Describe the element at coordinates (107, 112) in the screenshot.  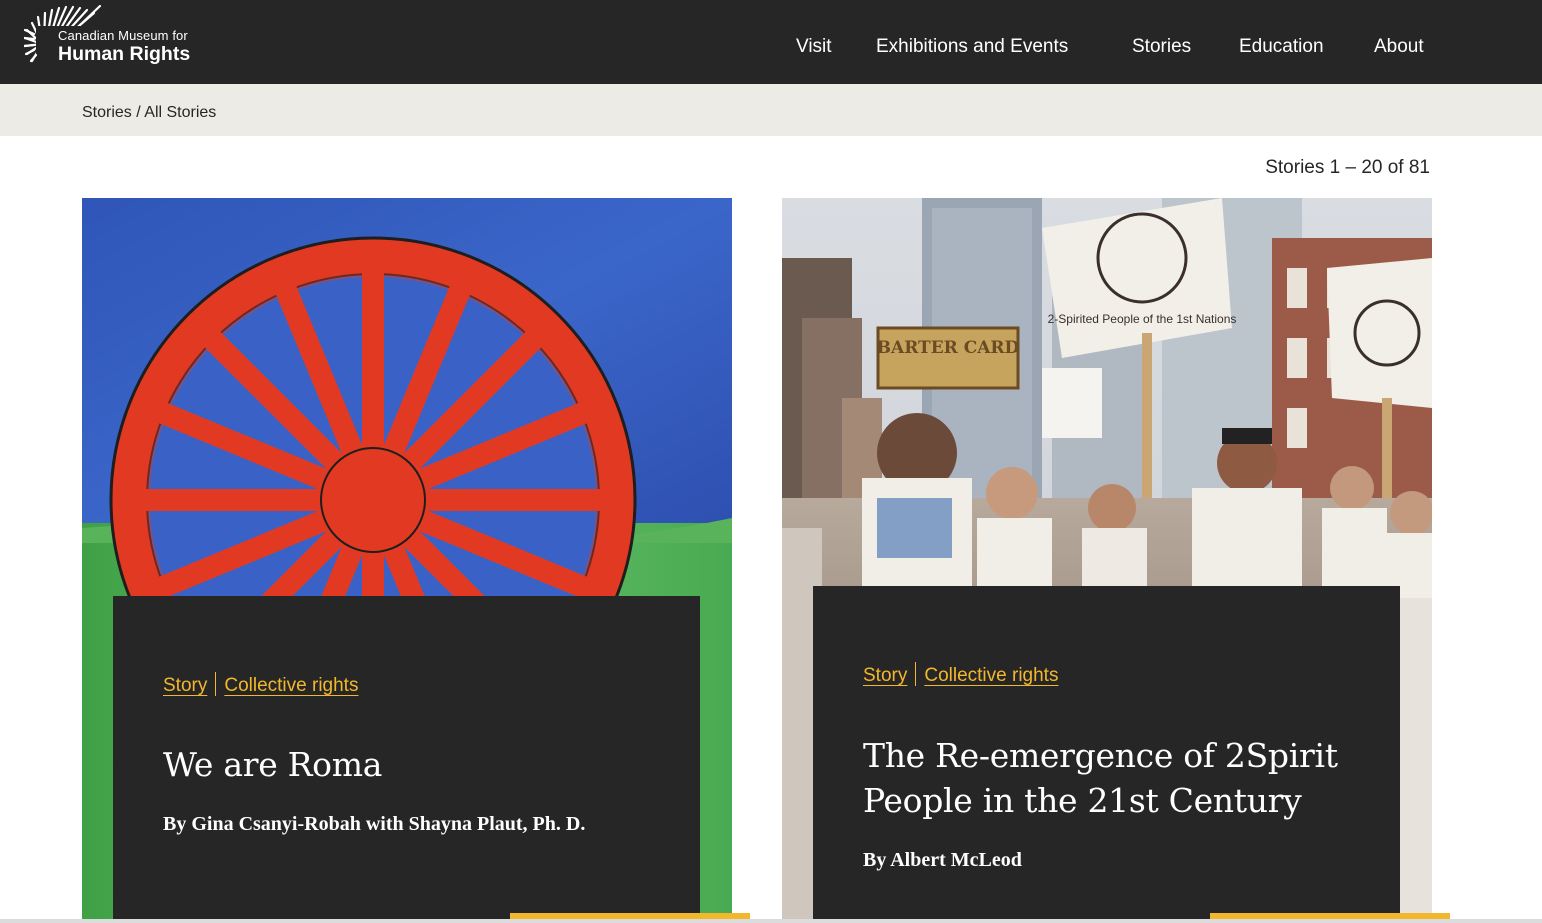
I see `breadcrumb-stories-link: Stories` at that location.